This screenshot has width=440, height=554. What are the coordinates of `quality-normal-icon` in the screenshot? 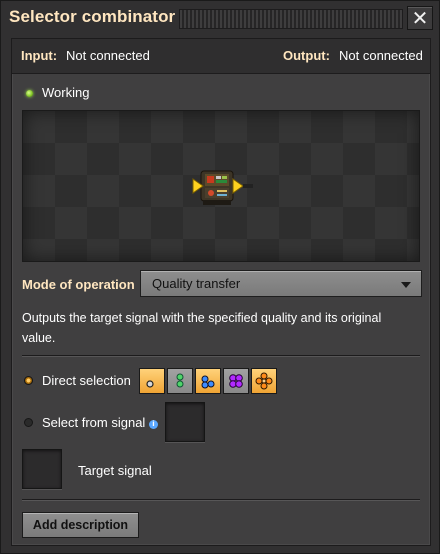 It's located at (150, 384).